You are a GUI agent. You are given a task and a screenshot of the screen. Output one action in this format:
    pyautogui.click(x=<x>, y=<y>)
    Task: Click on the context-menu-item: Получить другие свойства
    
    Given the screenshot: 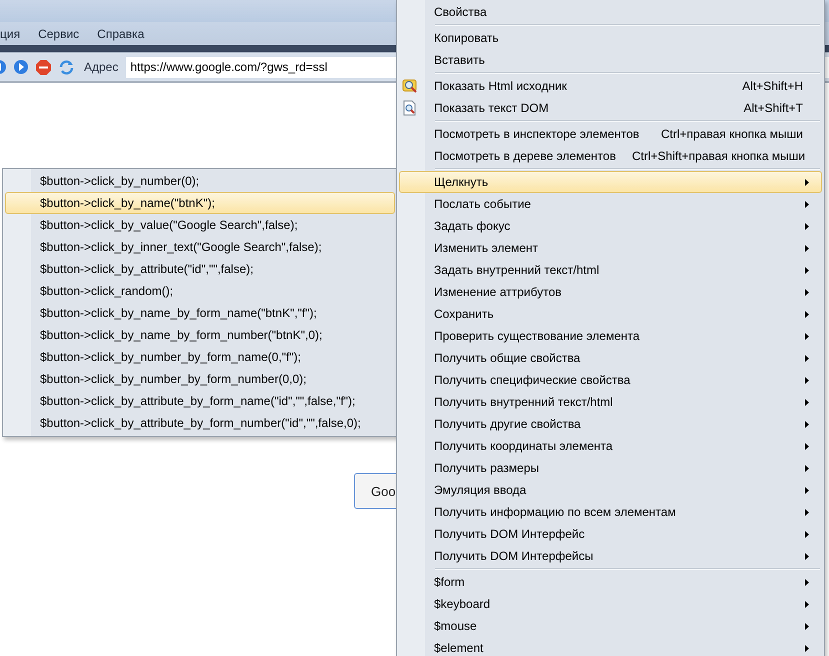 What is the action you would take?
    pyautogui.click(x=610, y=424)
    